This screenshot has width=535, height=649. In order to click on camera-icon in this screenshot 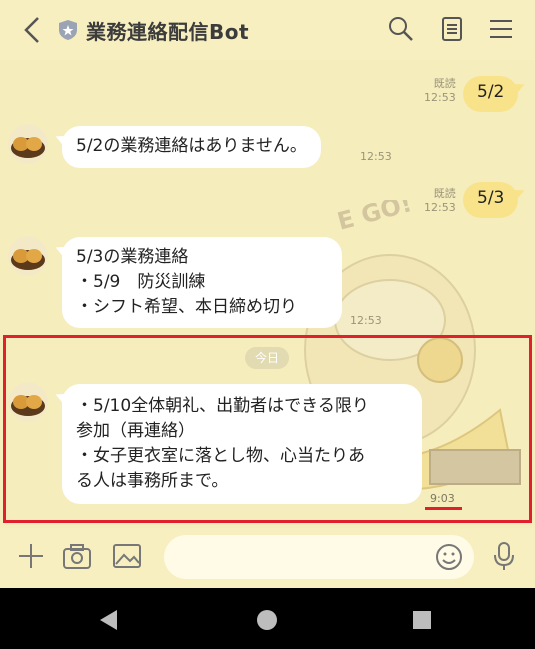, I will do `click(77, 556)`.